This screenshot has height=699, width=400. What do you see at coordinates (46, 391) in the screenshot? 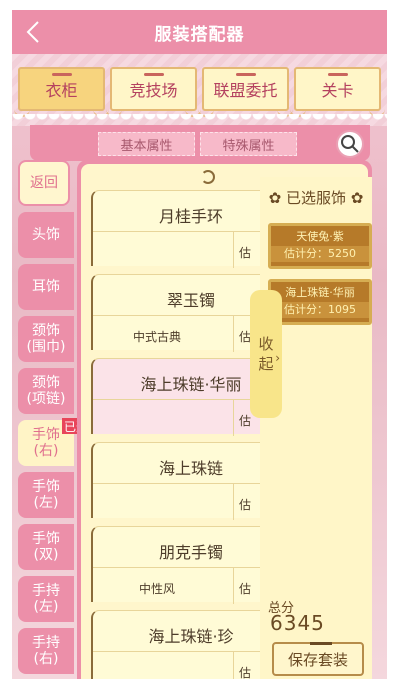
I see `category-neck-necklace: 颈饰 (项链)` at bounding box center [46, 391].